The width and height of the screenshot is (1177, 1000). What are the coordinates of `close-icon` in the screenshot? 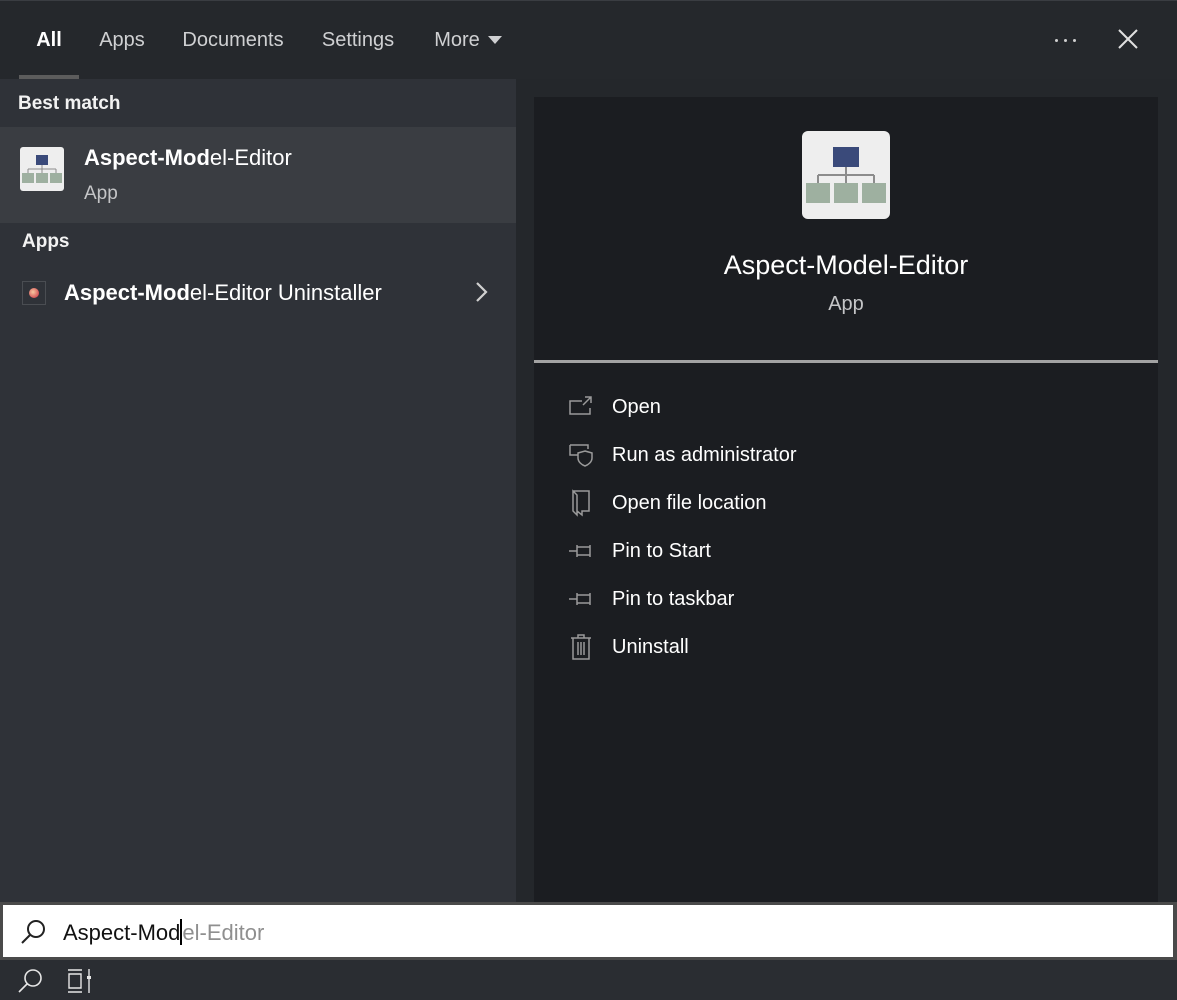 It's located at (1128, 39).